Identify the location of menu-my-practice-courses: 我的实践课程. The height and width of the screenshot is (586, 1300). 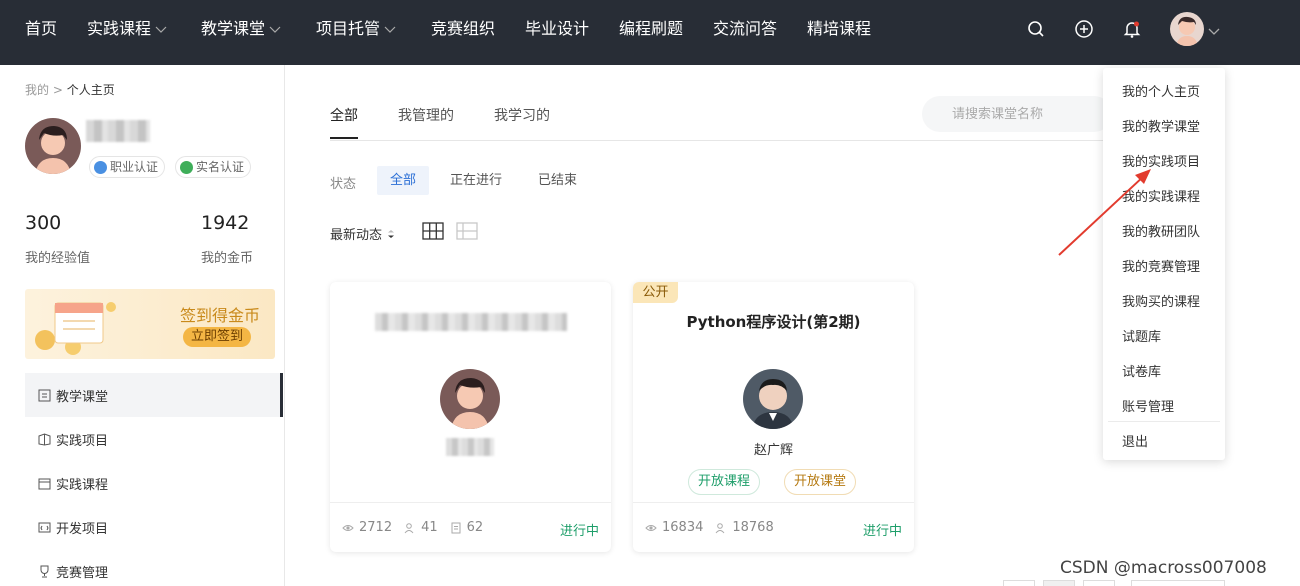
(1161, 195).